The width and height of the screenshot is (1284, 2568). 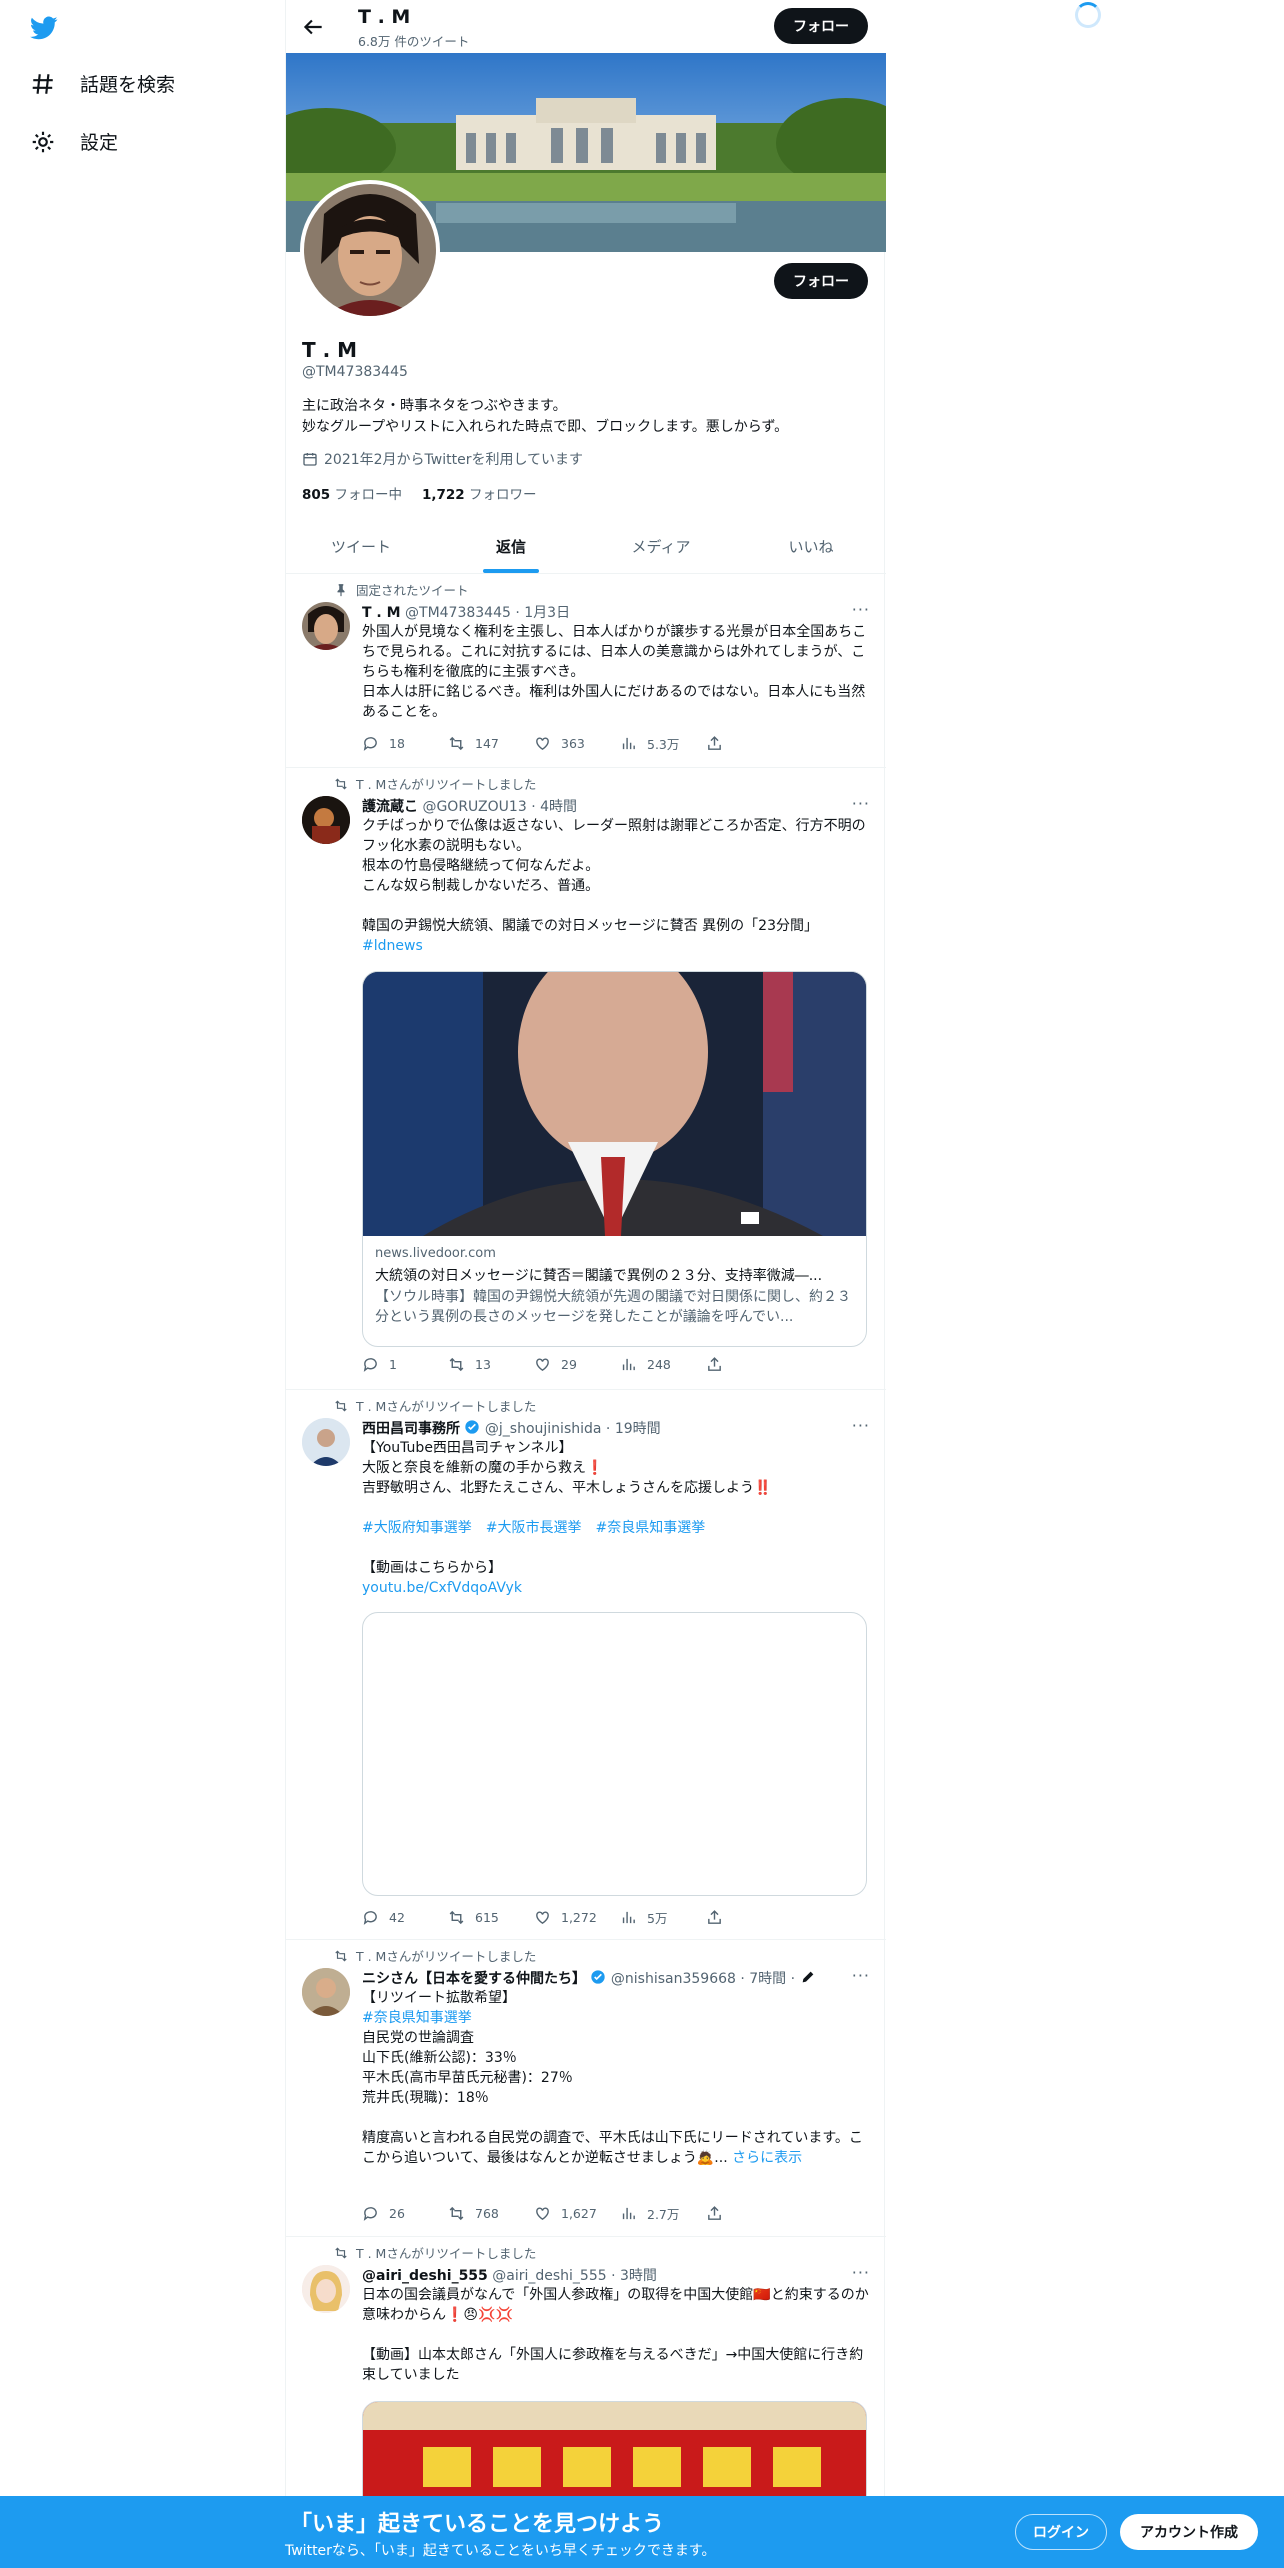 What do you see at coordinates (381, 613) in the screenshot?
I see `author-name: T . M` at bounding box center [381, 613].